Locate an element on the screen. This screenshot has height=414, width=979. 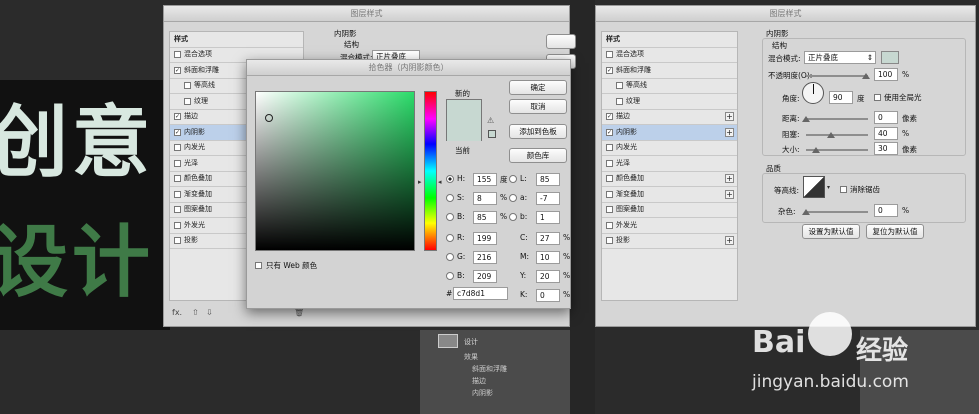
arrow-up-icon: ⇧ is located at coordinates (195, 312).